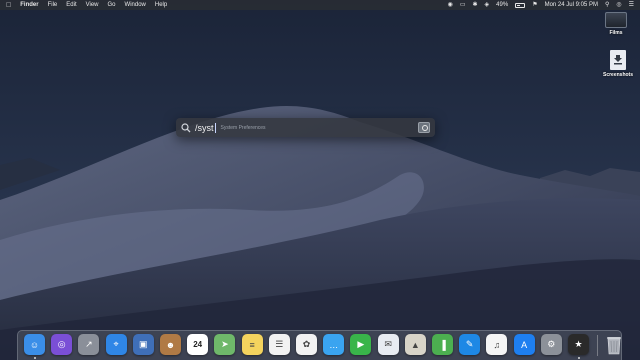  What do you see at coordinates (616, 33) in the screenshot?
I see `desktop-icon-label: Films` at bounding box center [616, 33].